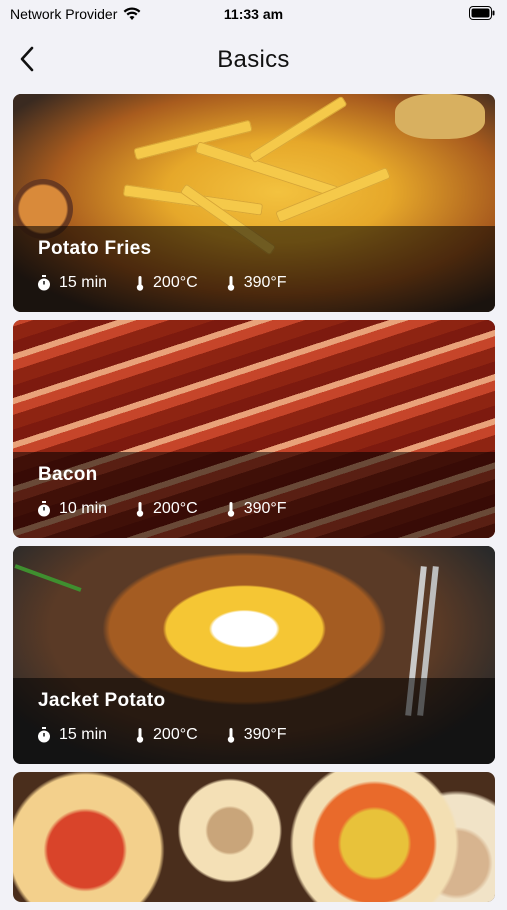 This screenshot has width=507, height=910. Describe the element at coordinates (102, 700) in the screenshot. I see `recipe-name: Jacket Potato` at that location.